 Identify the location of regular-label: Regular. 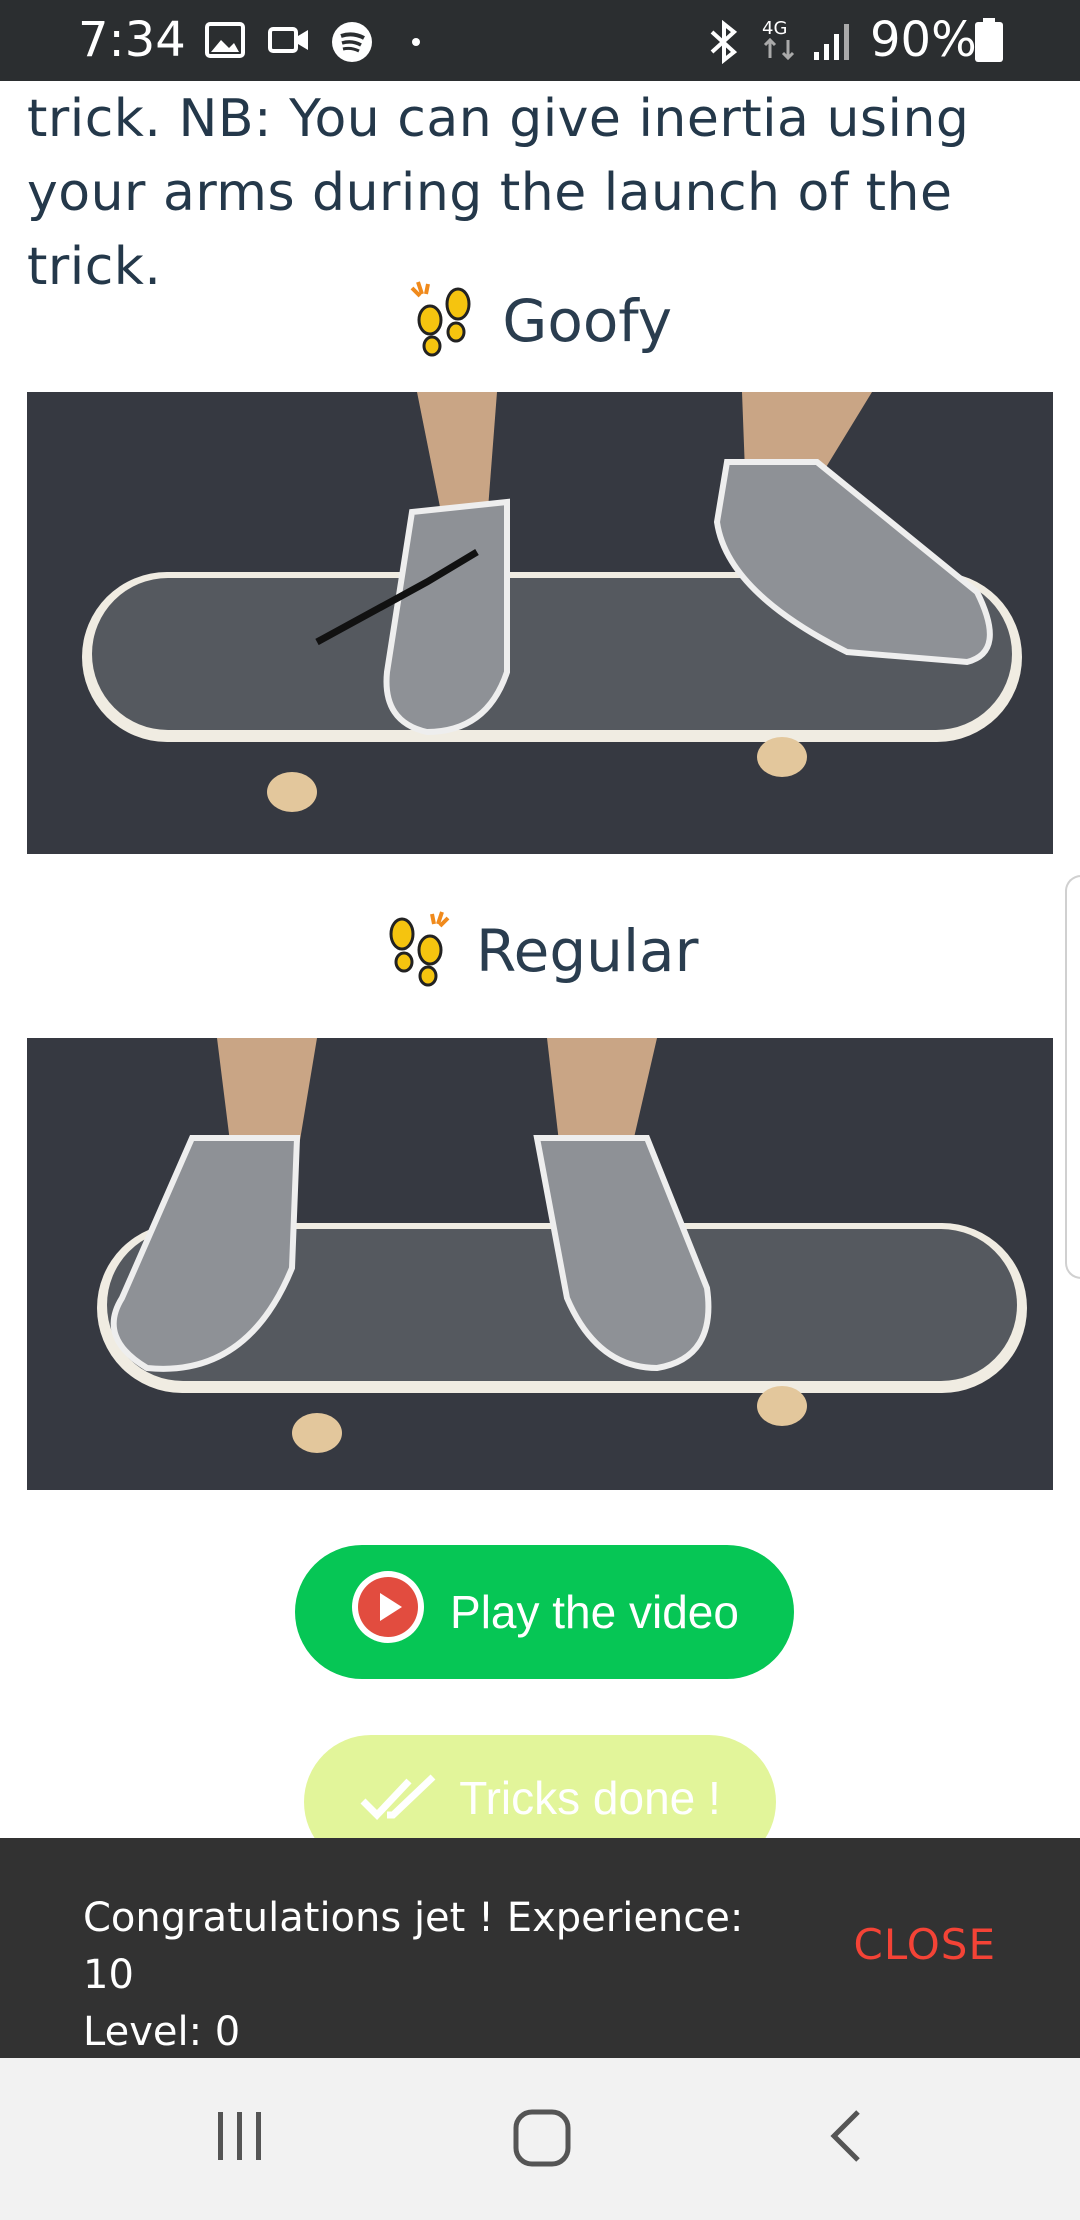
(587, 951).